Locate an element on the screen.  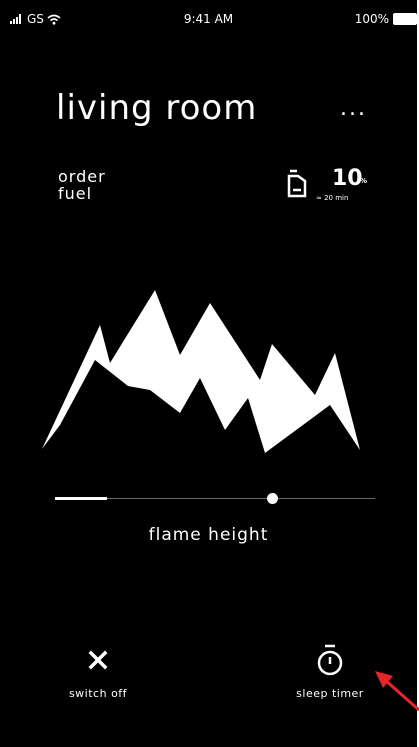
sleep-timer-button: sleep timer is located at coordinates (330, 670).